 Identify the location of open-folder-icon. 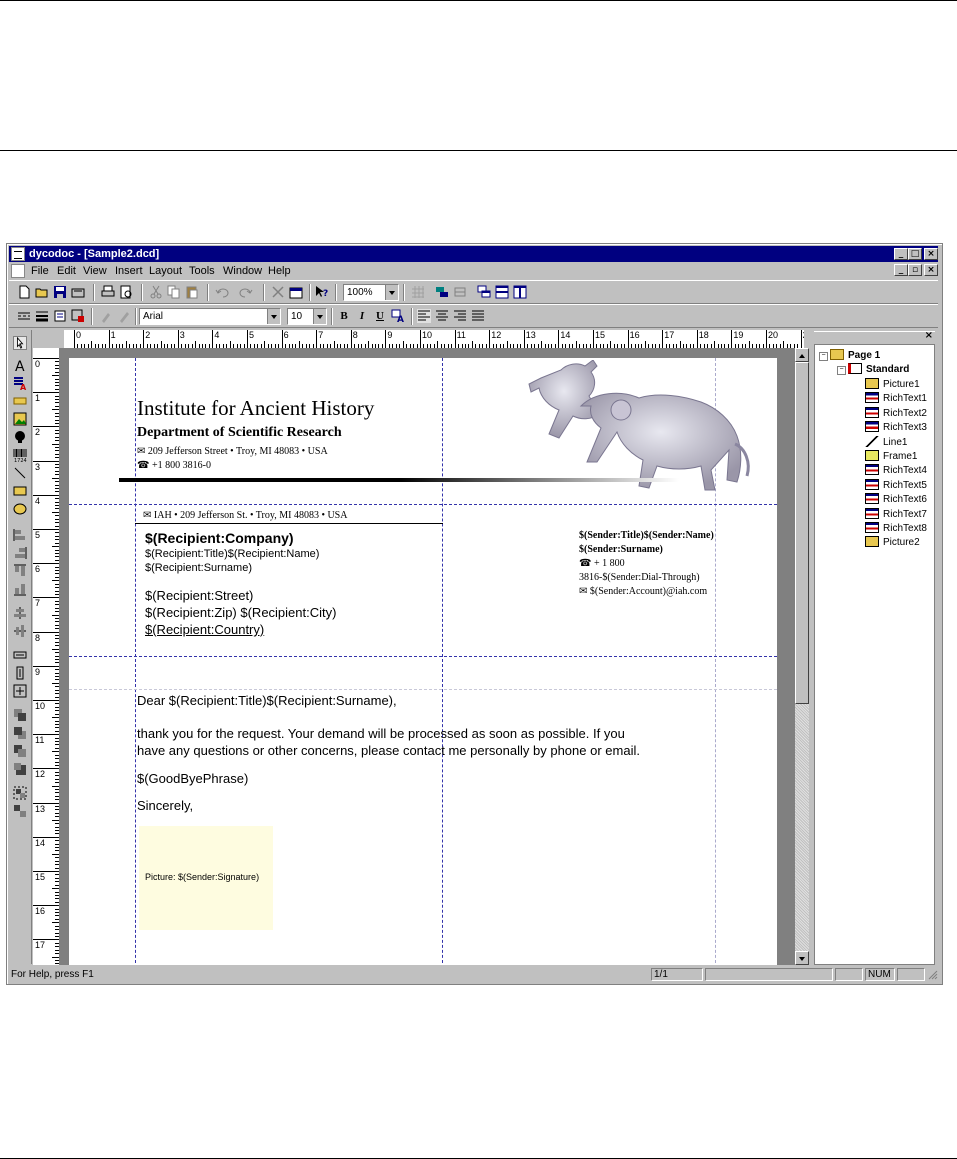
(42, 292).